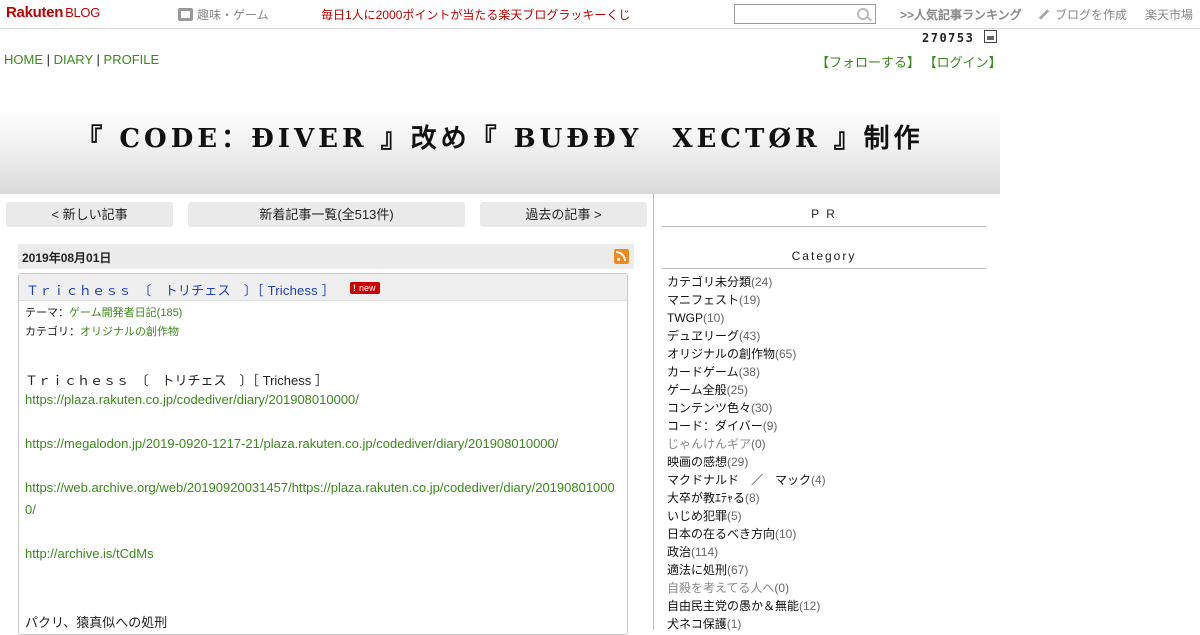  Describe the element at coordinates (805, 14) in the screenshot. I see `search-input` at that location.